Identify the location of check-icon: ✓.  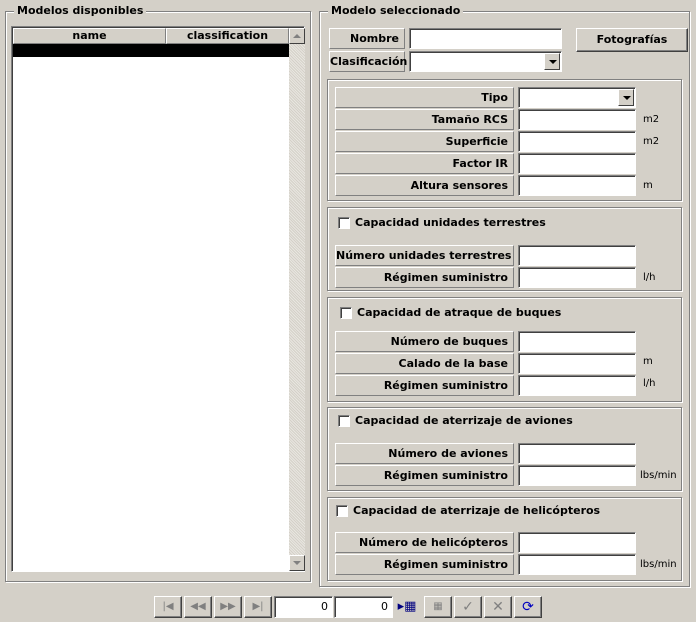
(468, 607).